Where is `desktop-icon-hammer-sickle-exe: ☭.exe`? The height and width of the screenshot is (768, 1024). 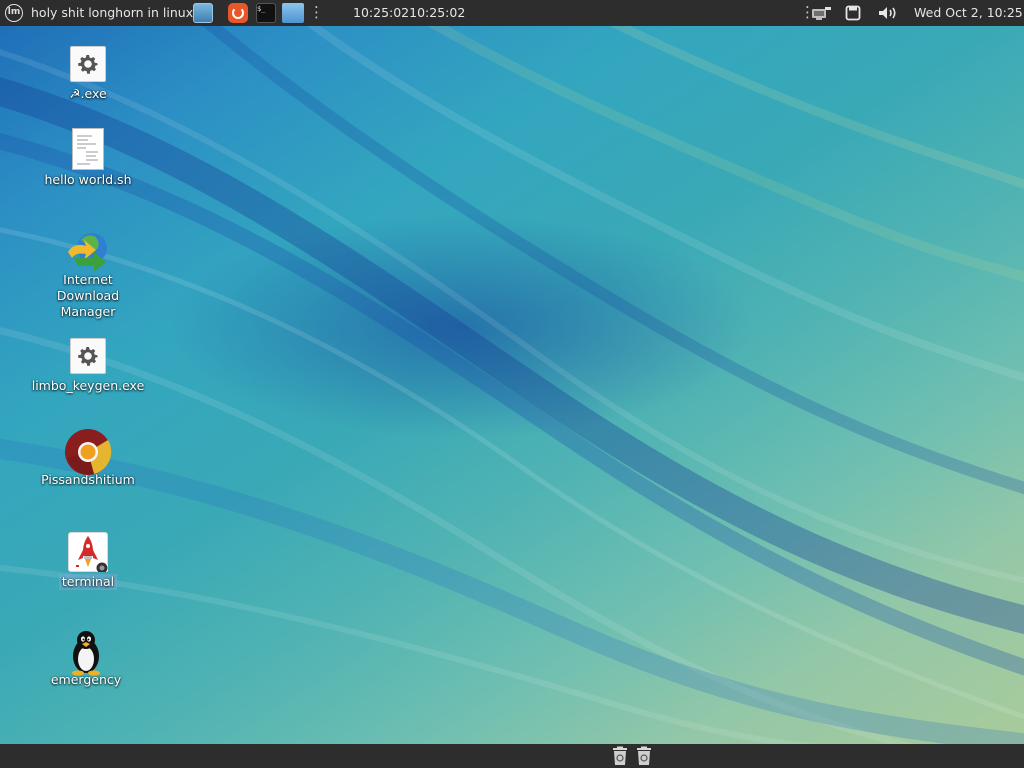 desktop-icon-hammer-sickle-exe: ☭.exe is located at coordinates (88, 72).